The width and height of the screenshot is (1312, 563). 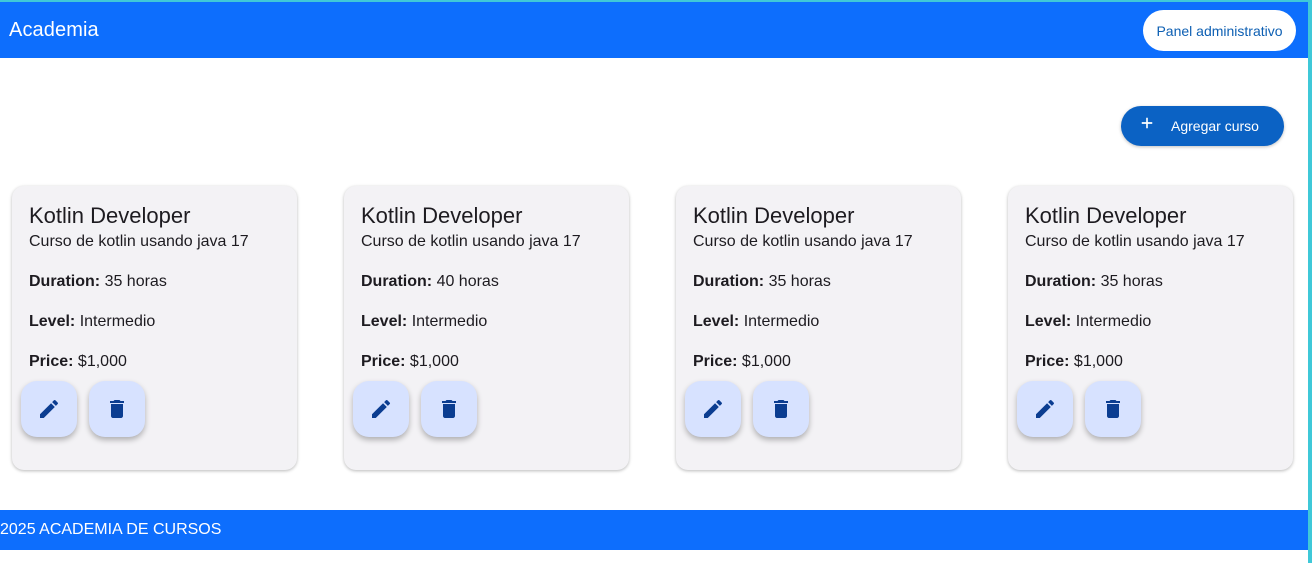 I want to click on admin-panel-button: Panel administrativo, so click(x=1219, y=30).